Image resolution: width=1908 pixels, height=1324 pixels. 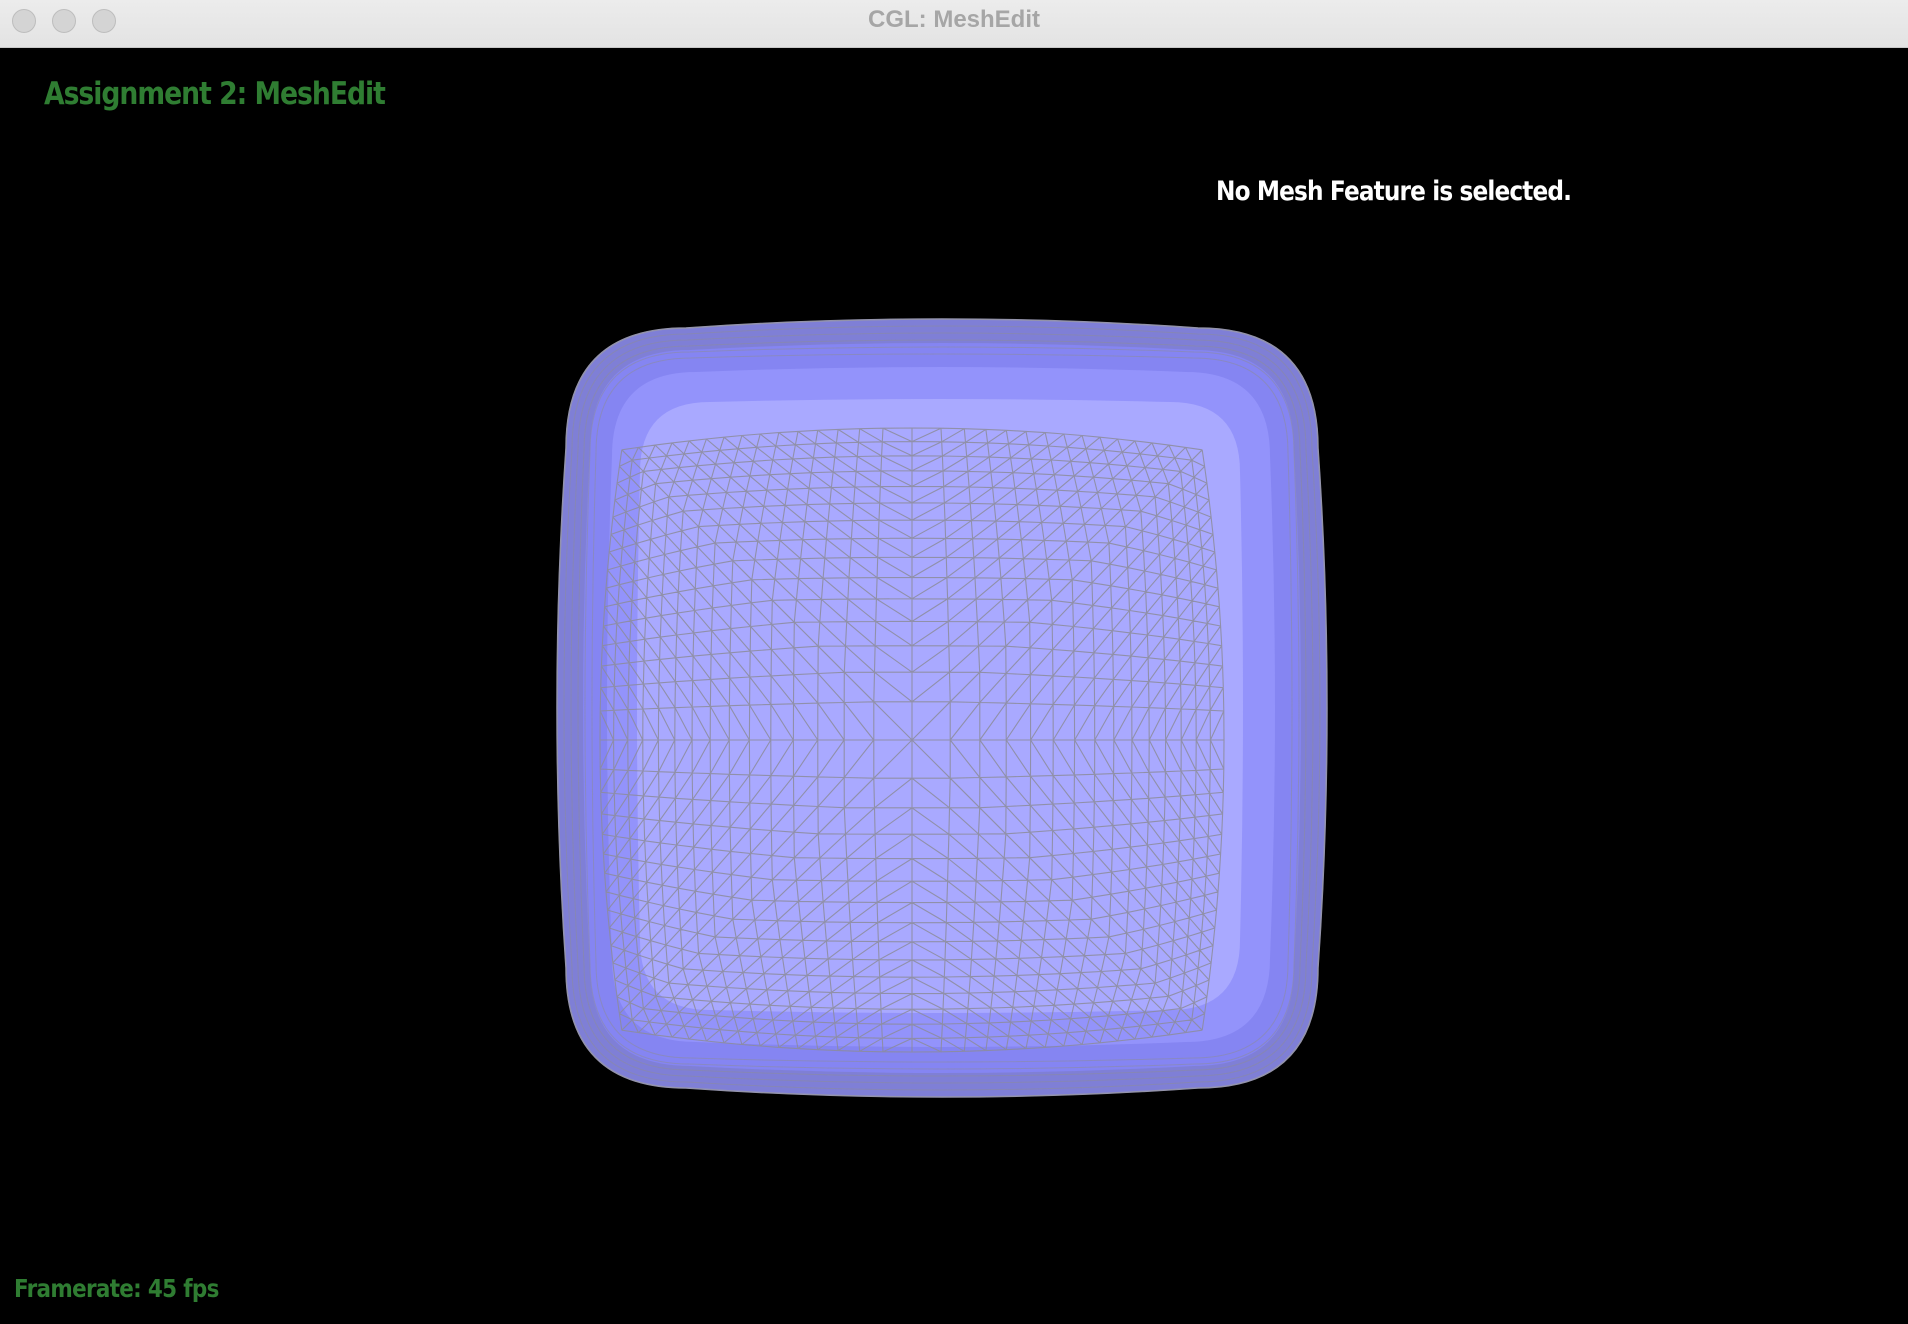 I want to click on title-bar: CGL: MeshEdit, so click(x=954, y=24).